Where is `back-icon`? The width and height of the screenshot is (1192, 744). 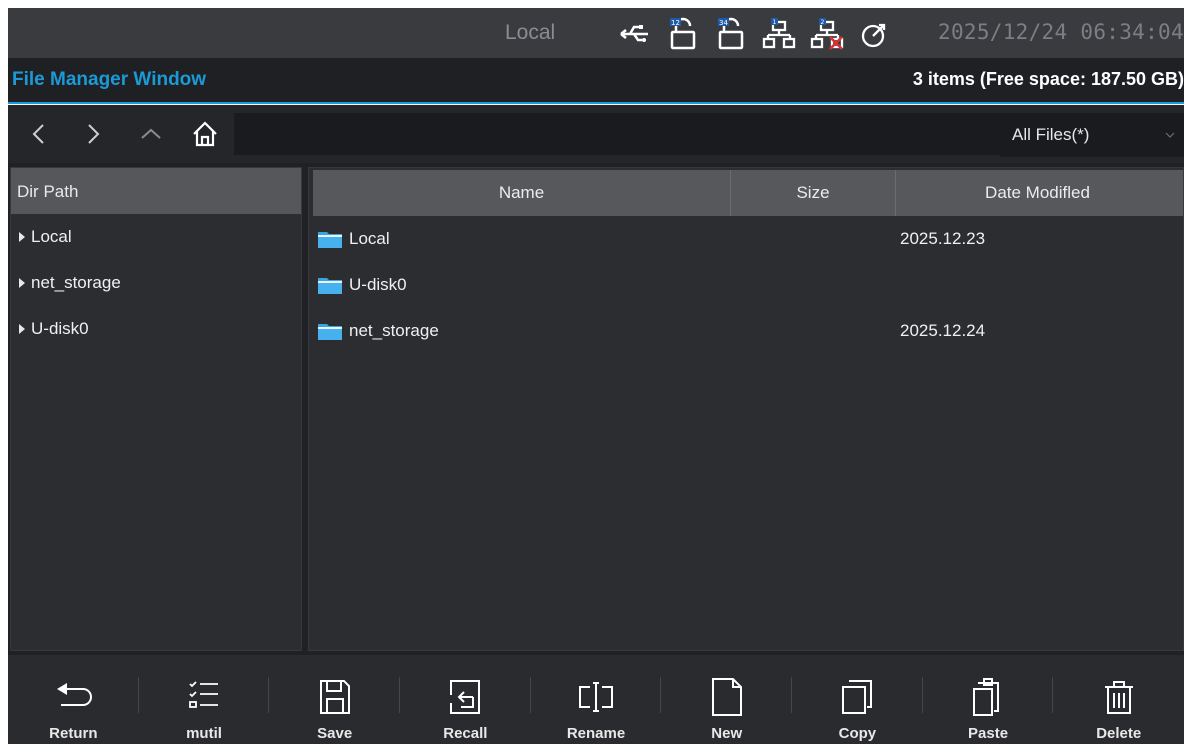
back-icon is located at coordinates (39, 134).